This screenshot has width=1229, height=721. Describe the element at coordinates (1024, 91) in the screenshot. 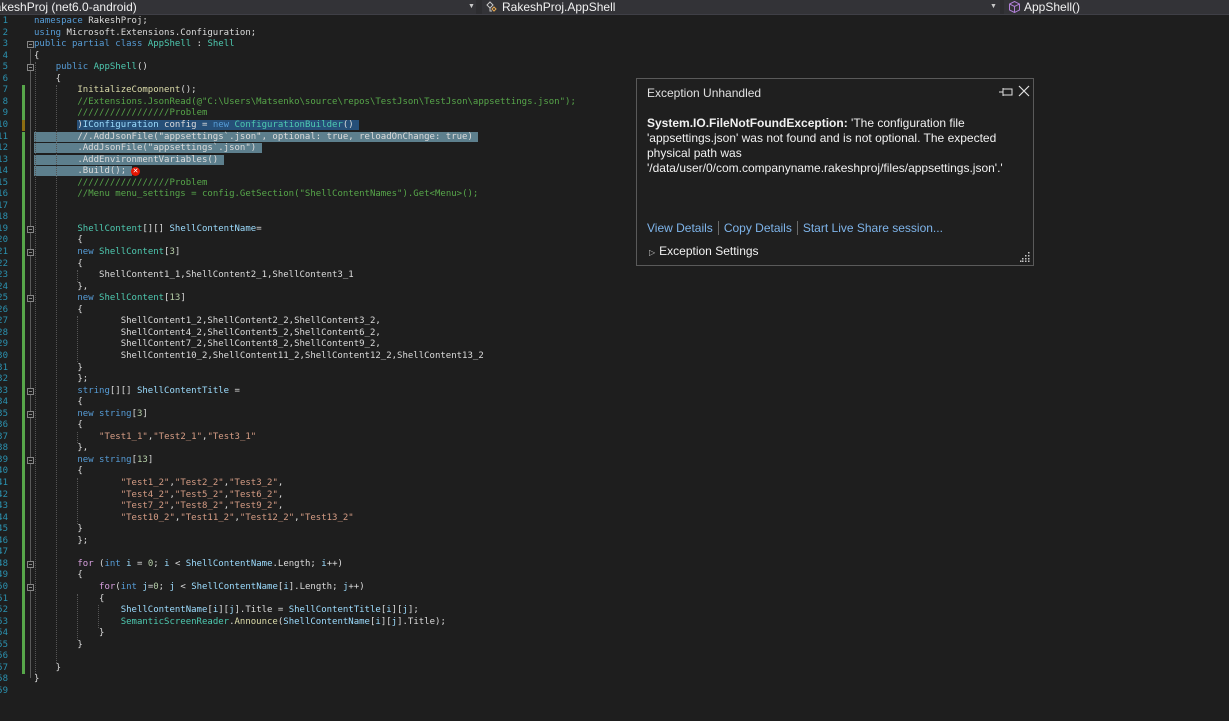

I see `close-icon` at that location.